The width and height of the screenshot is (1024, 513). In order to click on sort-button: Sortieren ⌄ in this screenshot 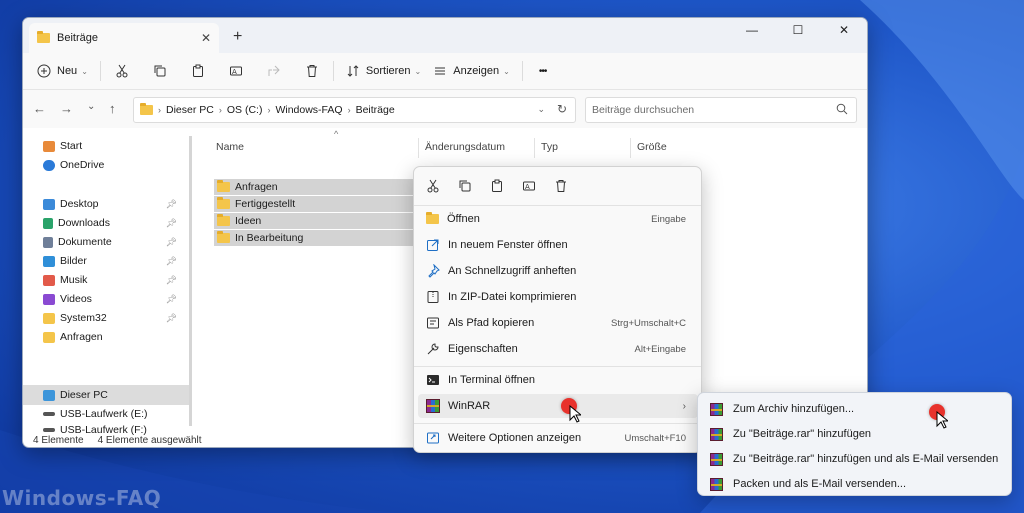, I will do `click(383, 71)`.